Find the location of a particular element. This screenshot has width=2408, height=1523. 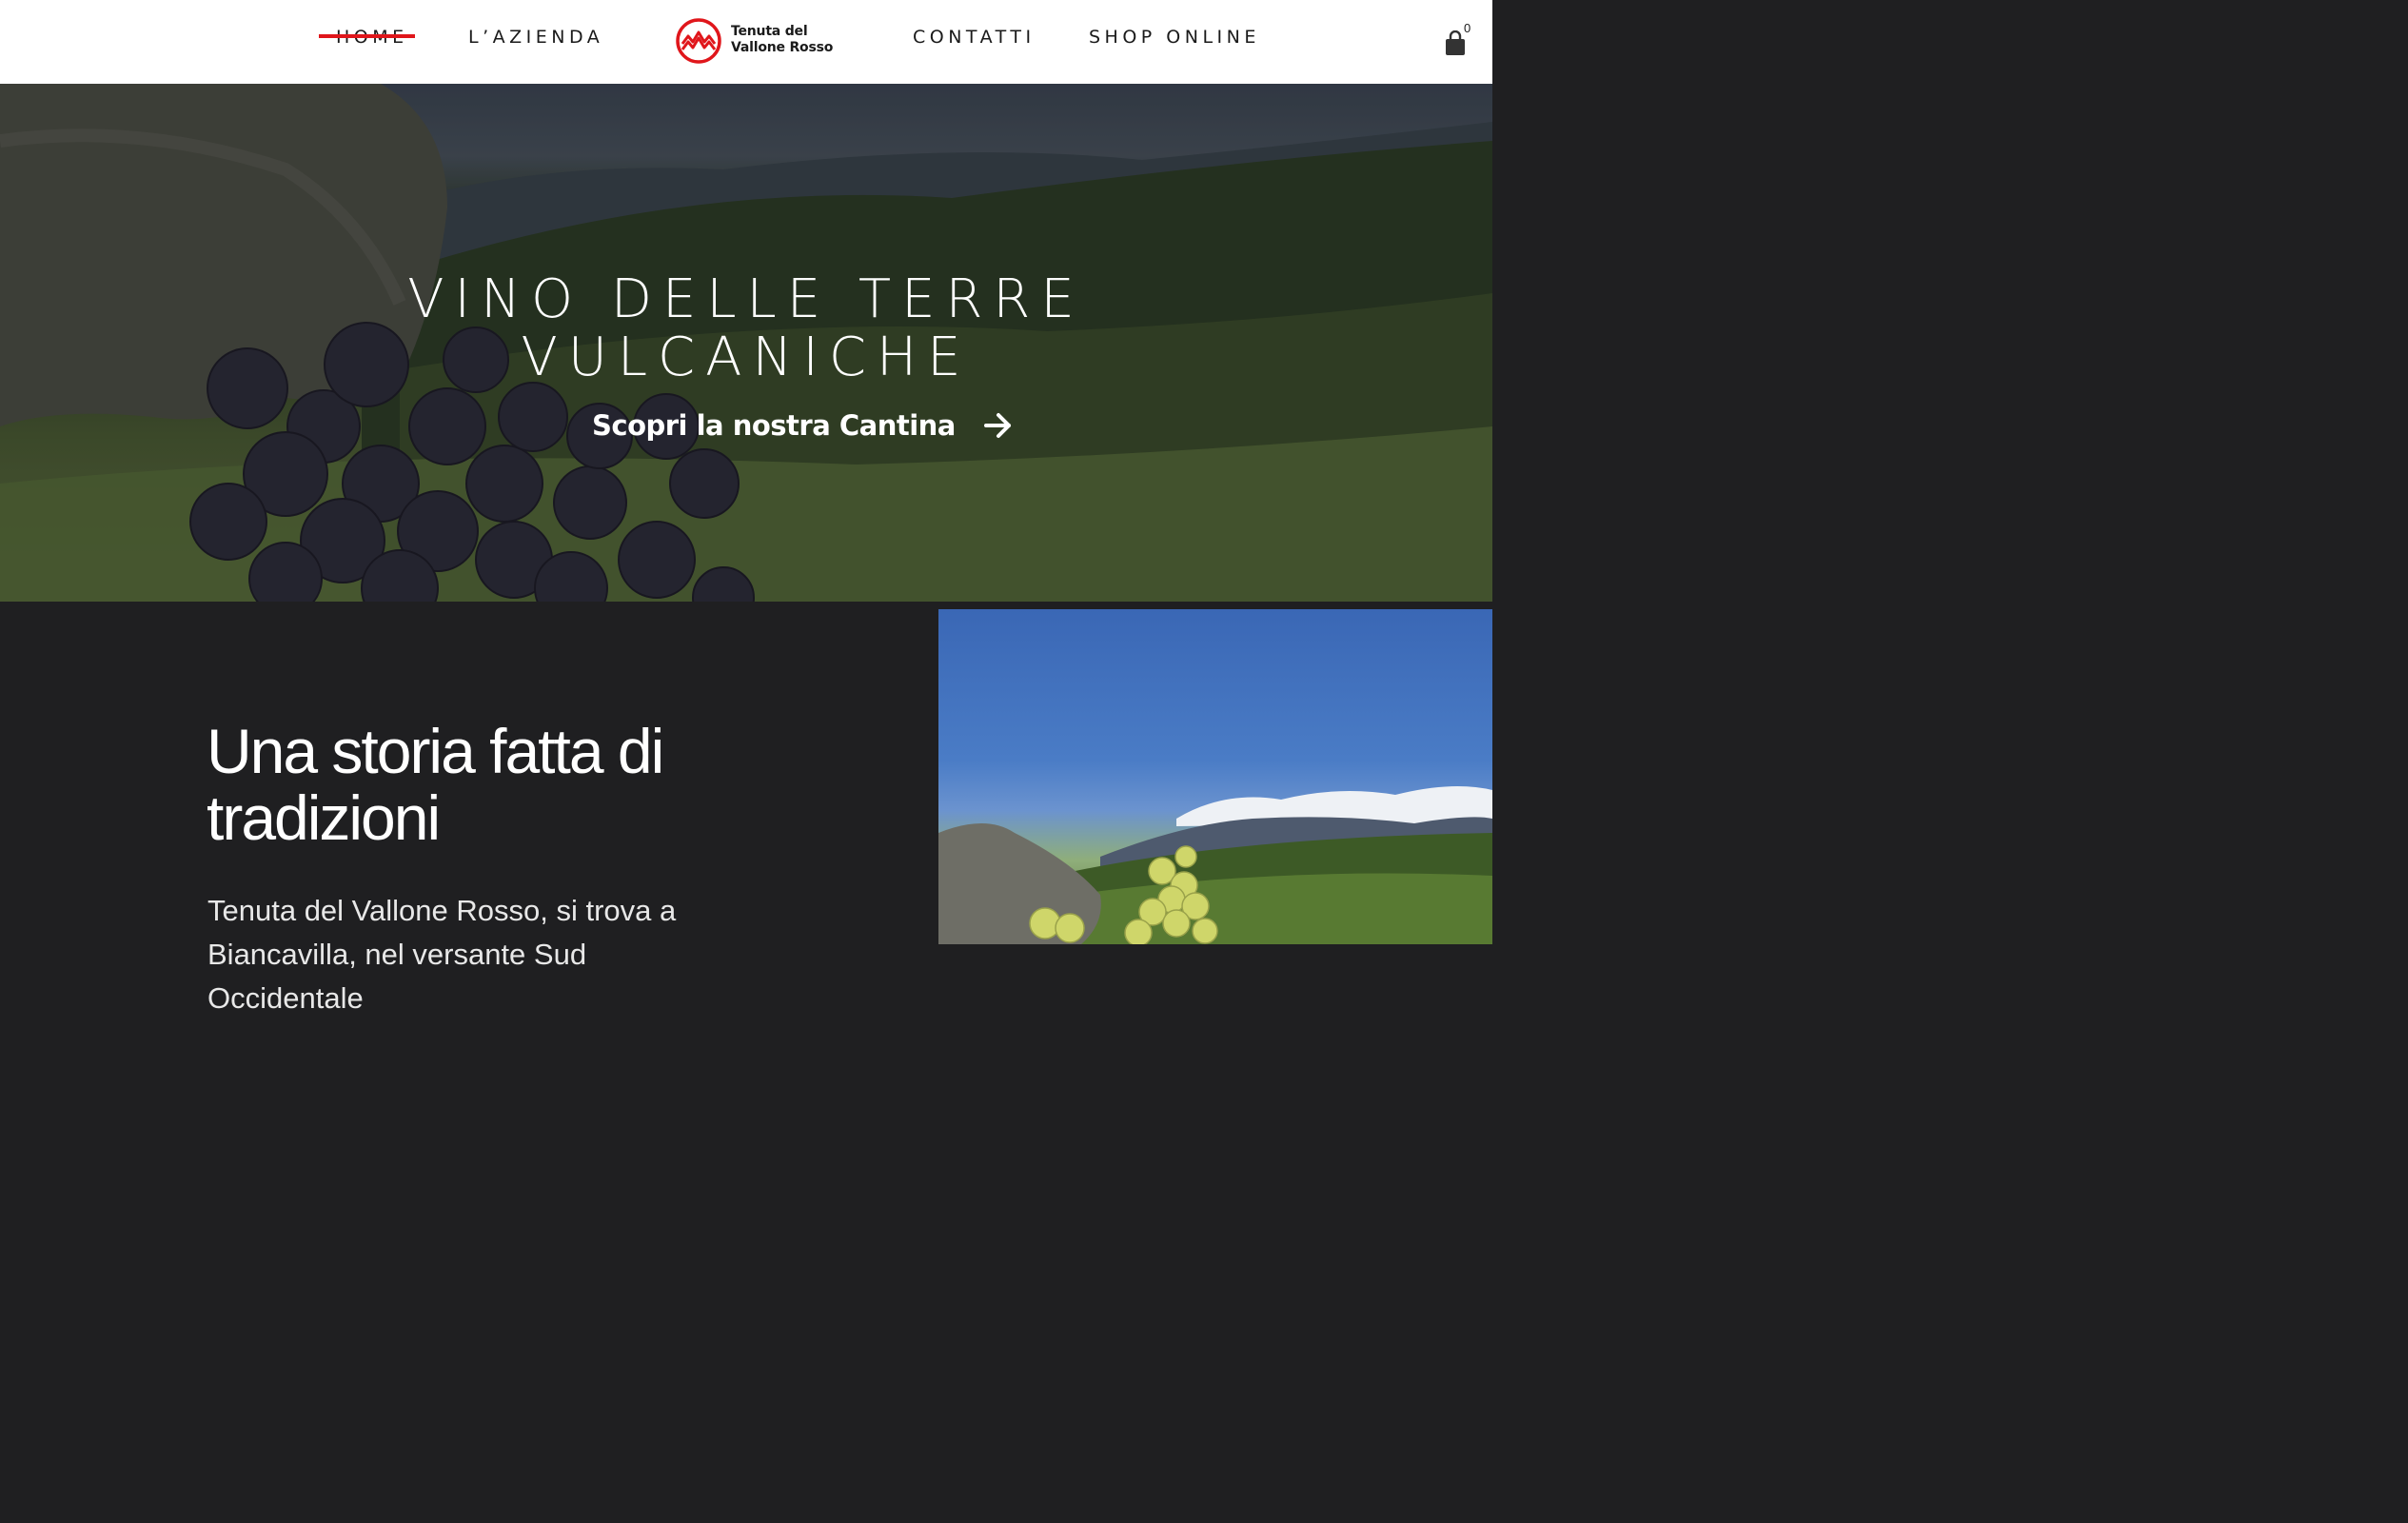

logo-text: Tenuta del Vallone Rosso is located at coordinates (782, 40).